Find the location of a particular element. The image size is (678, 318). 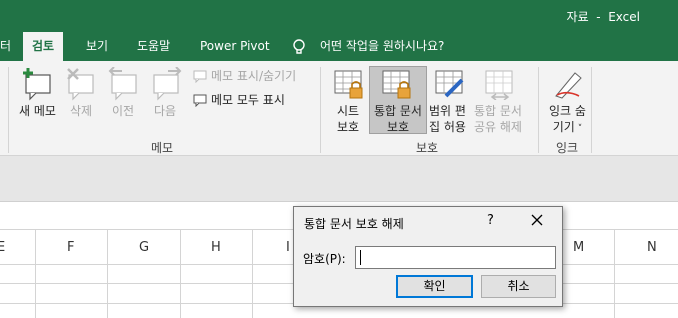

ink-group-label: 잉크 is located at coordinates (567, 148).